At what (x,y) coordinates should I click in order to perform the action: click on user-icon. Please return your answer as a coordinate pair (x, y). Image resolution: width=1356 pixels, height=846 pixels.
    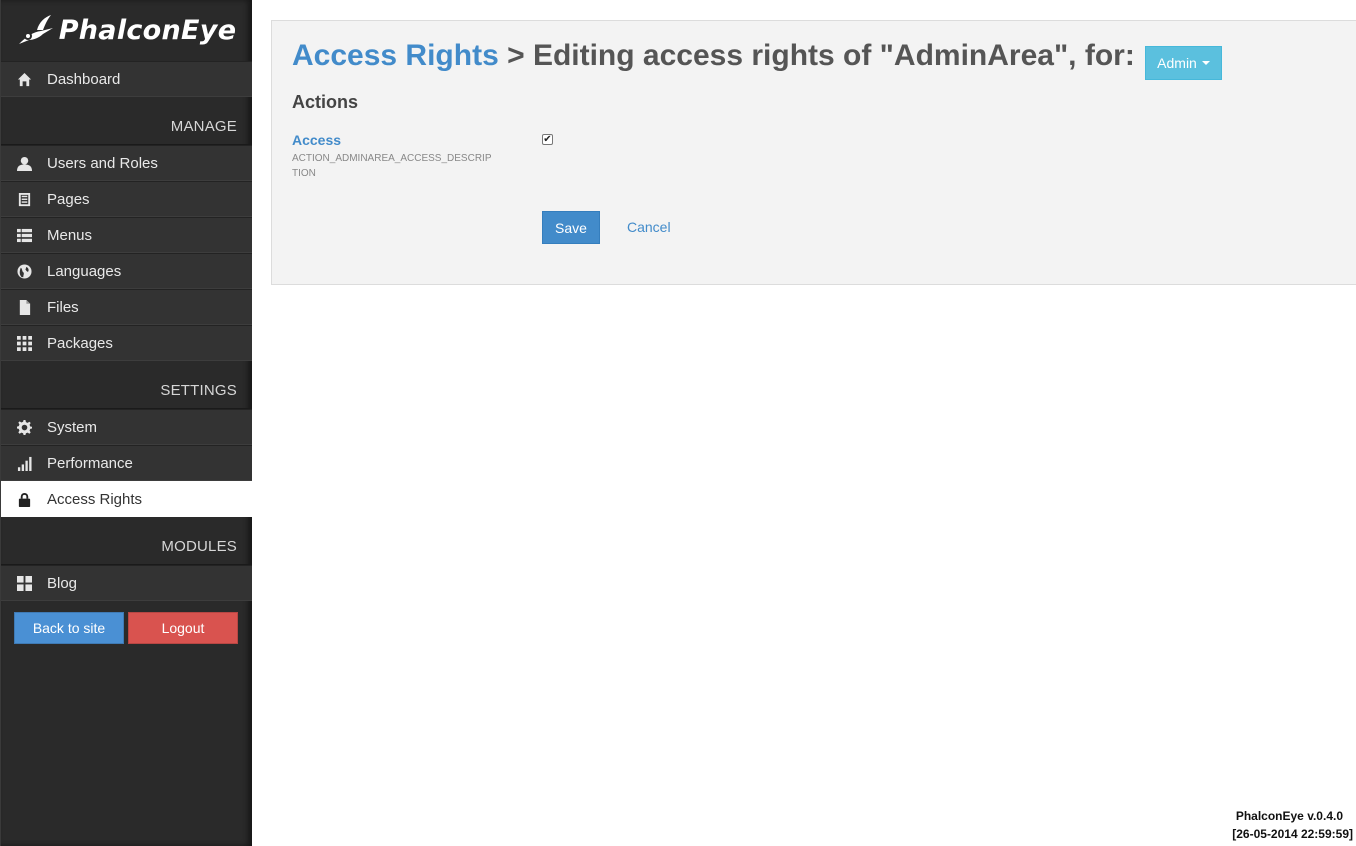
    Looking at the image, I should click on (24, 163).